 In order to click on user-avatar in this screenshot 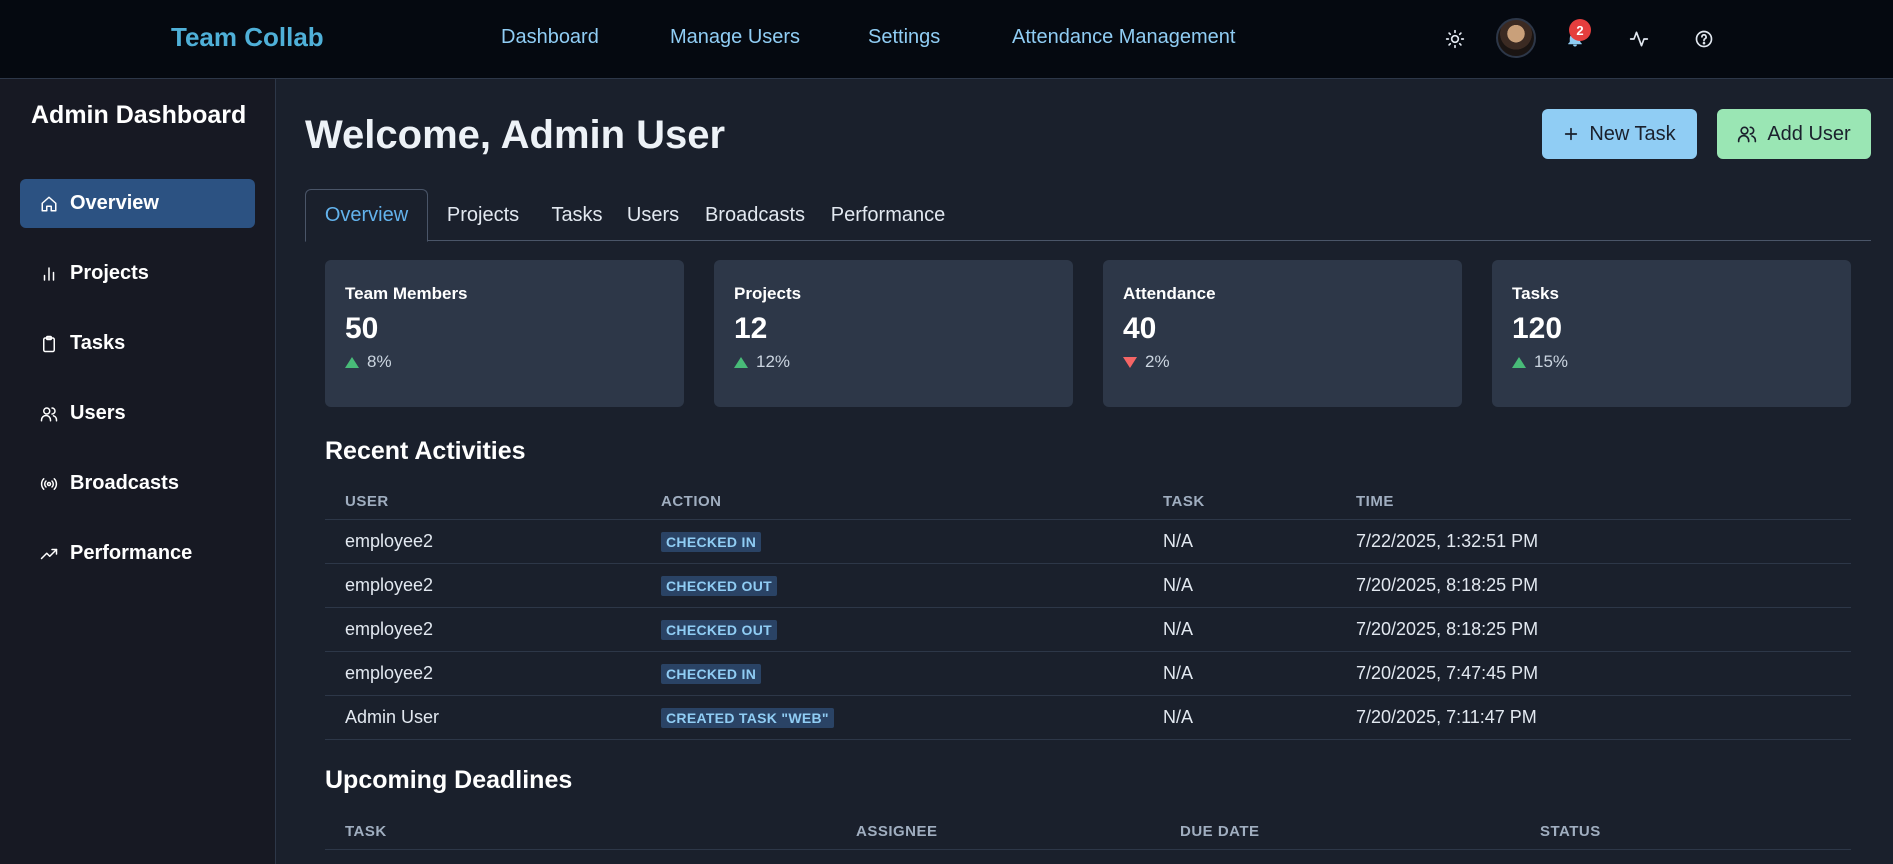, I will do `click(1516, 38)`.